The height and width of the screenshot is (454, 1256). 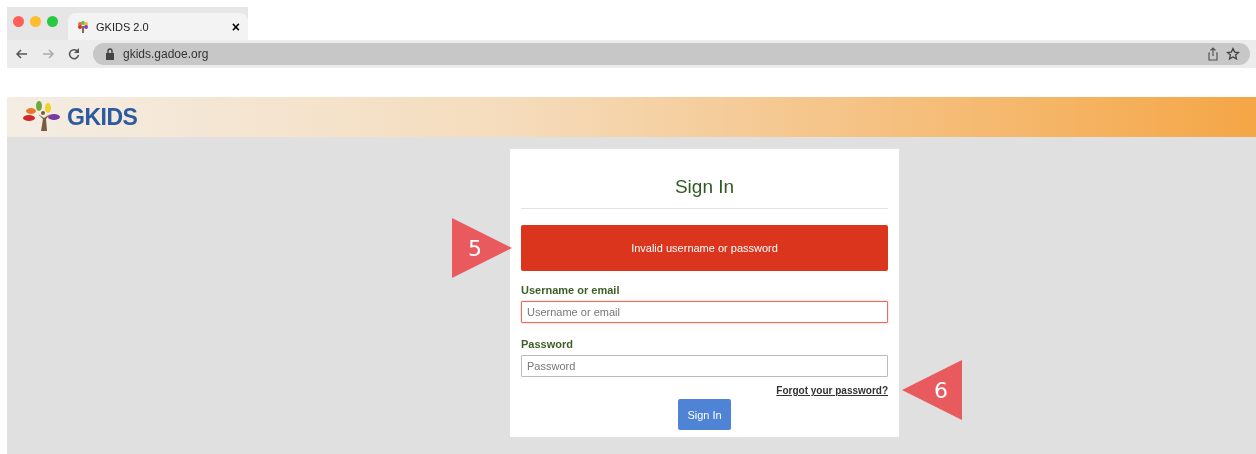 I want to click on forgot-password-link: Forgot your password?, so click(x=832, y=390).